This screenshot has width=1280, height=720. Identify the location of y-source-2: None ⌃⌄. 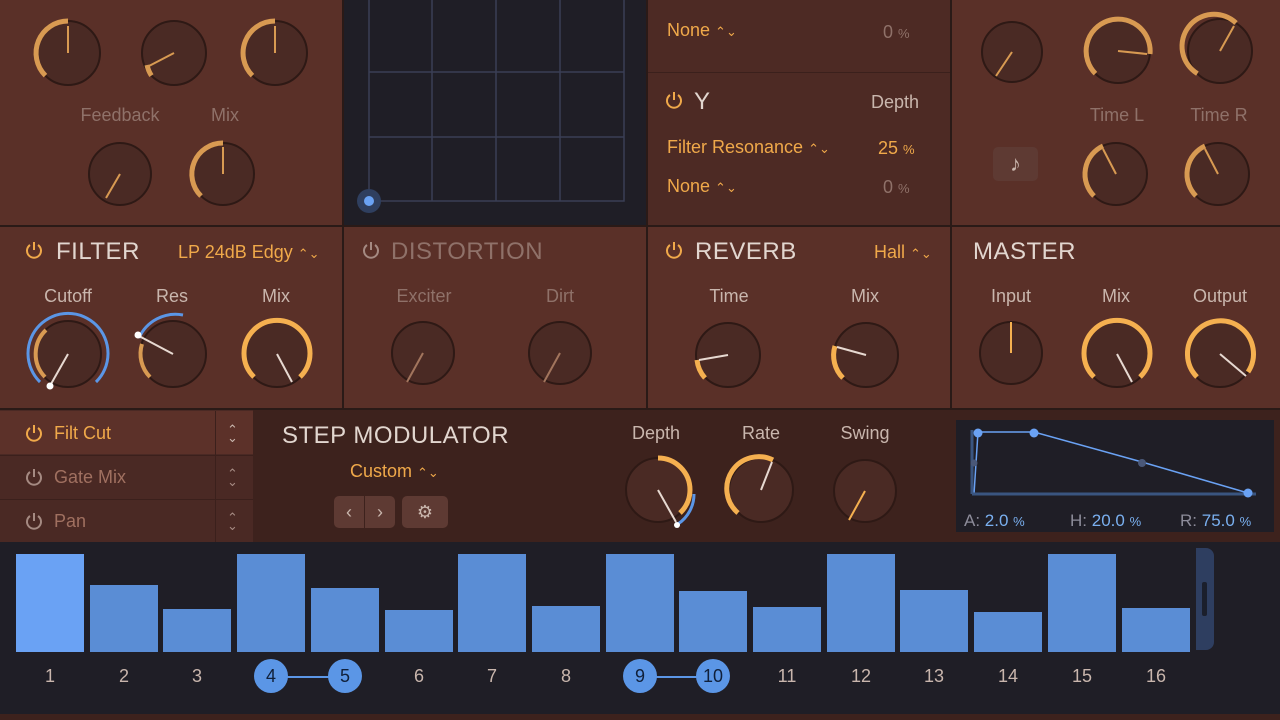
(702, 186).